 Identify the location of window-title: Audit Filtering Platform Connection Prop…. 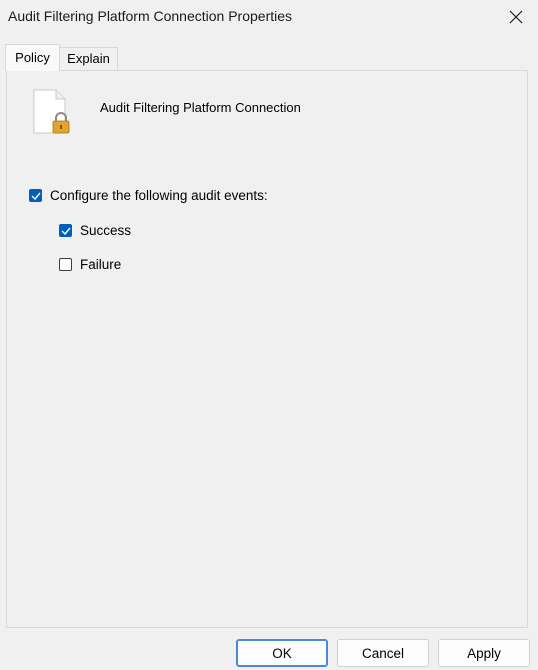
(150, 16).